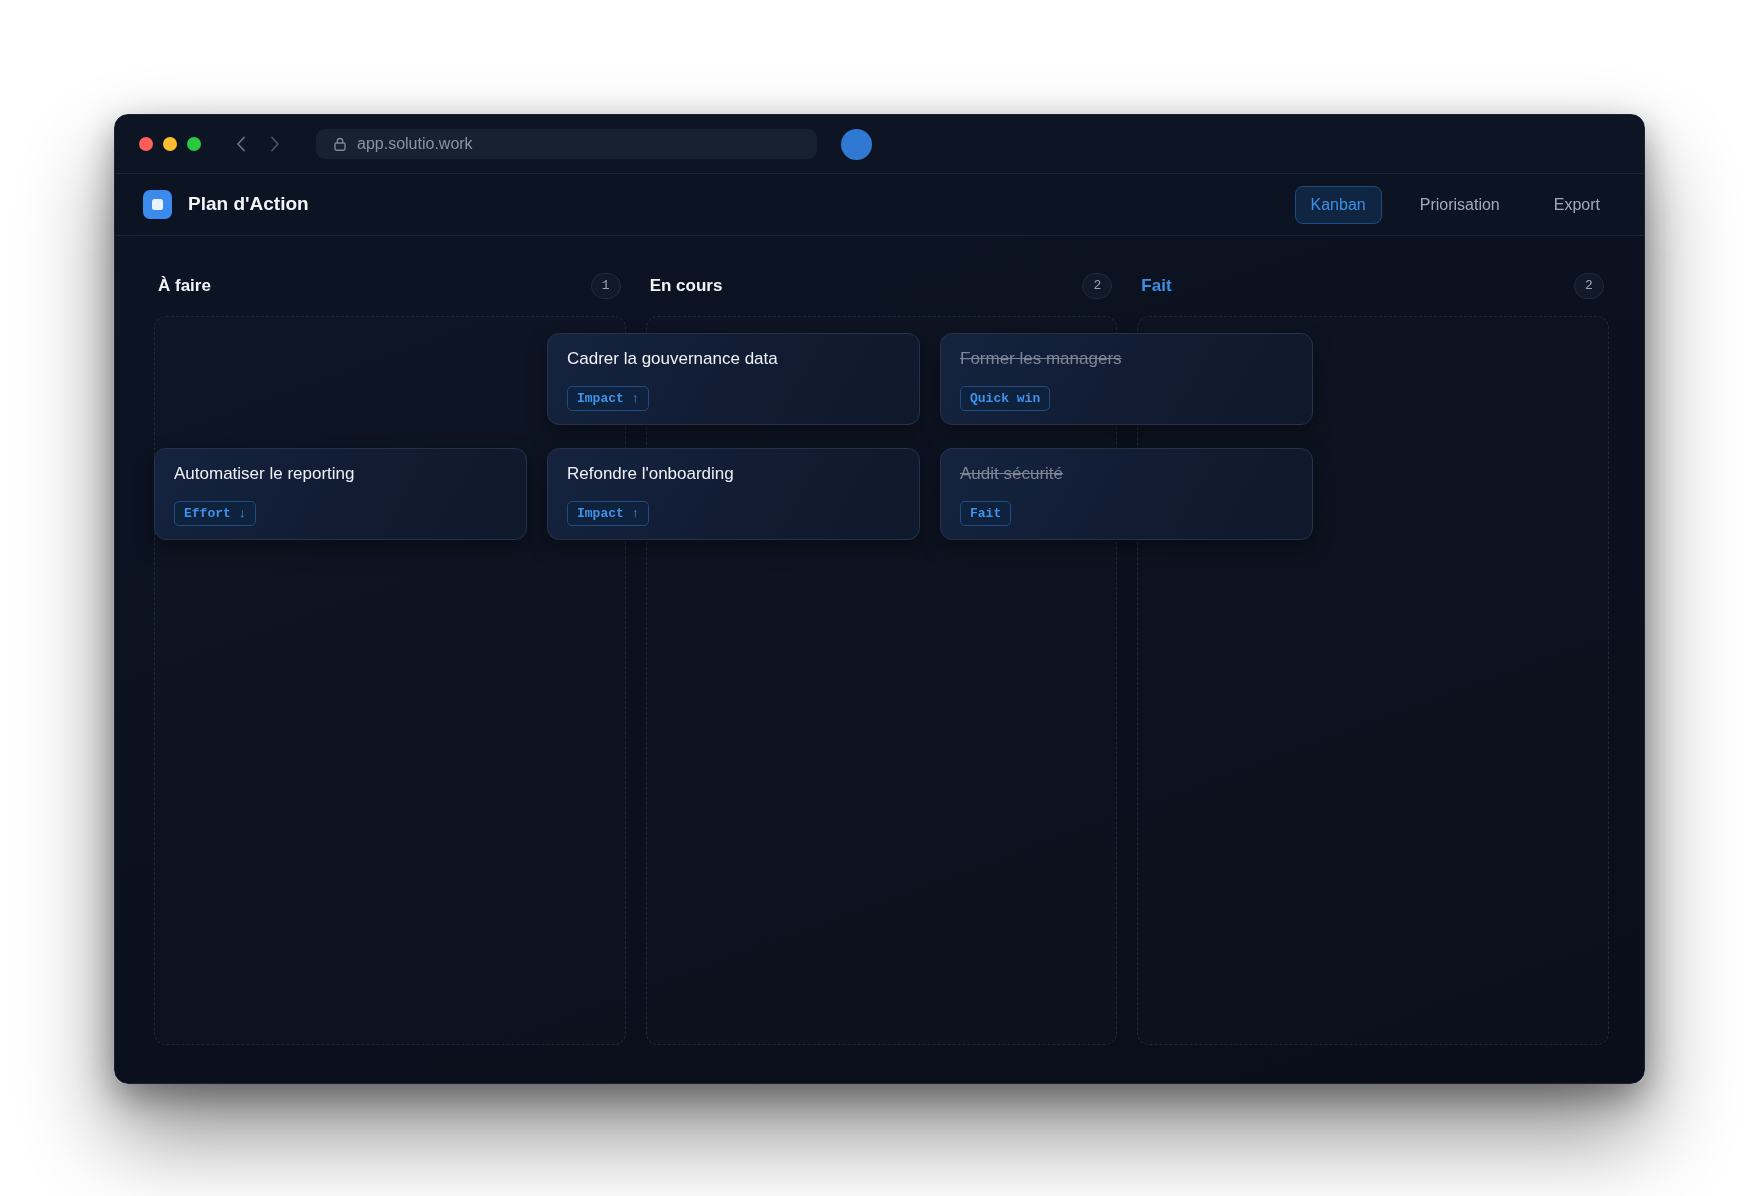 This screenshot has height=1196, width=1760. What do you see at coordinates (733, 494) in the screenshot?
I see `task-card: Refondre l'onboarding Impact ↑` at bounding box center [733, 494].